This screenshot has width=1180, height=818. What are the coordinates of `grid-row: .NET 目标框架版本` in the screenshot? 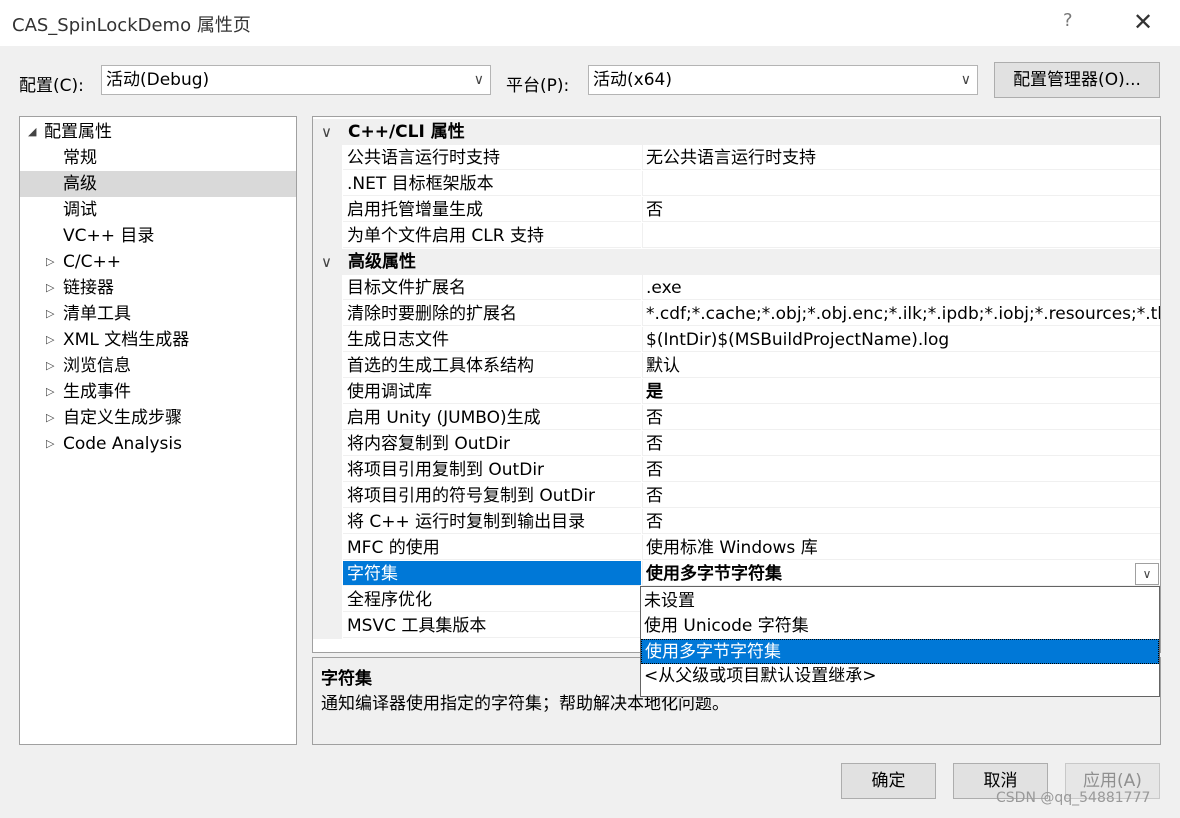 It's located at (736, 184).